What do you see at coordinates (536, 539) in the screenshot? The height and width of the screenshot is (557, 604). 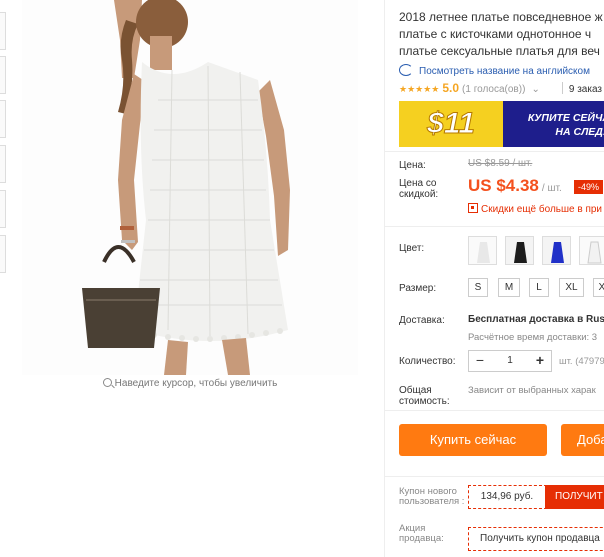 I see `get-seller-coupon-button: Получить купон продавца` at bounding box center [536, 539].